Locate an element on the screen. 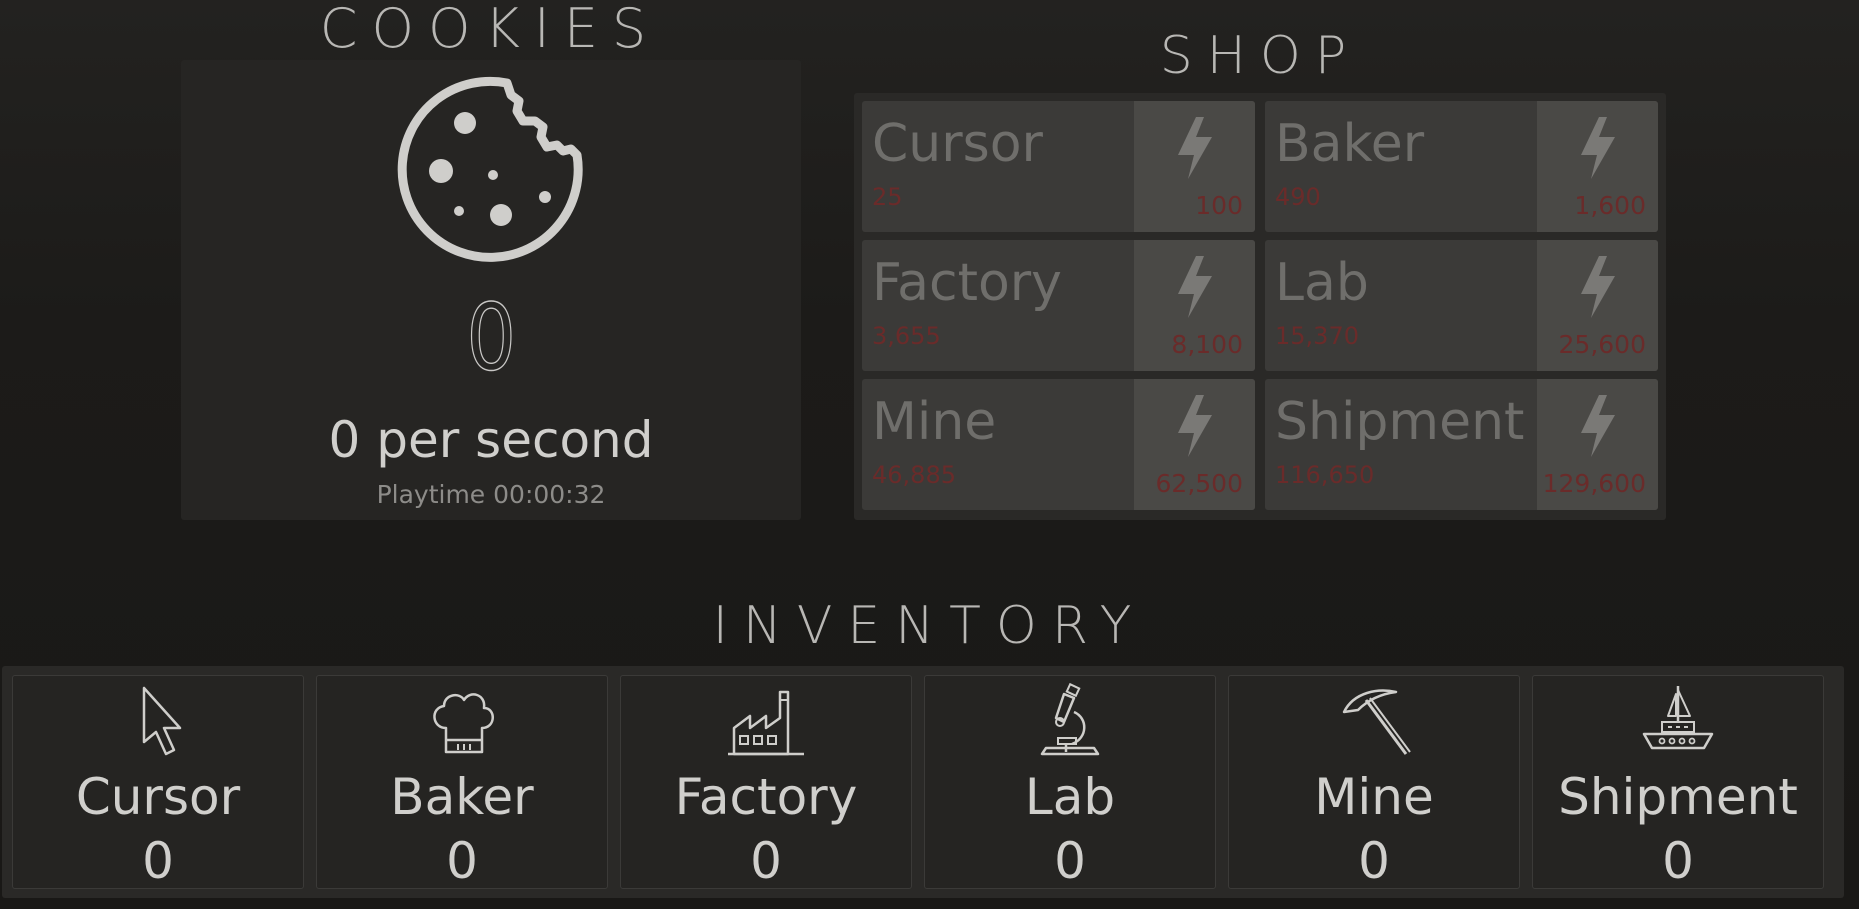 The image size is (1859, 909). inventory-item-mine: Mine 0 is located at coordinates (1374, 782).